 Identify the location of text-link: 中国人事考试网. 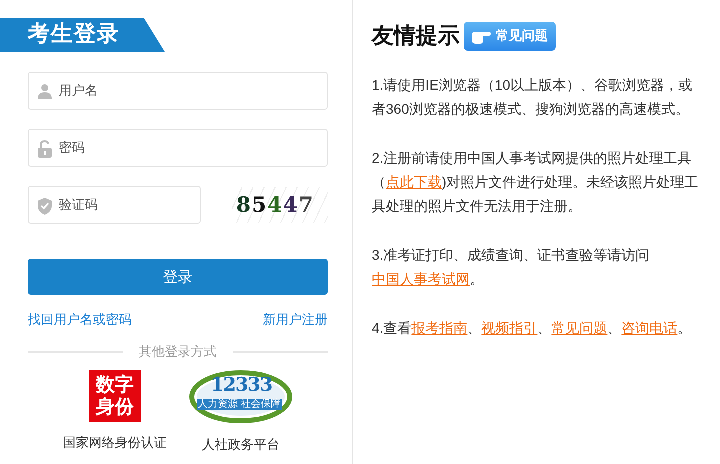
(421, 279).